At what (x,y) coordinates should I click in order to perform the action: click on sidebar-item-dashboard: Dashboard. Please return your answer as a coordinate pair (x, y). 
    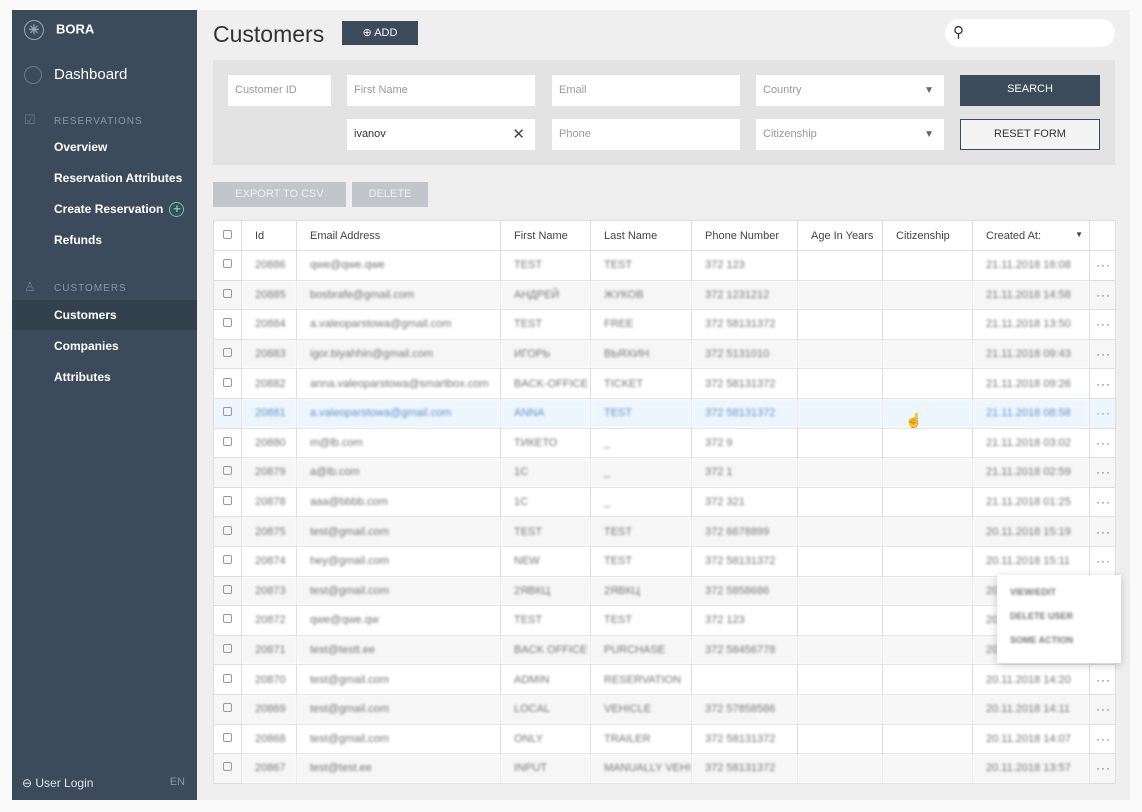
    Looking at the image, I should click on (75, 75).